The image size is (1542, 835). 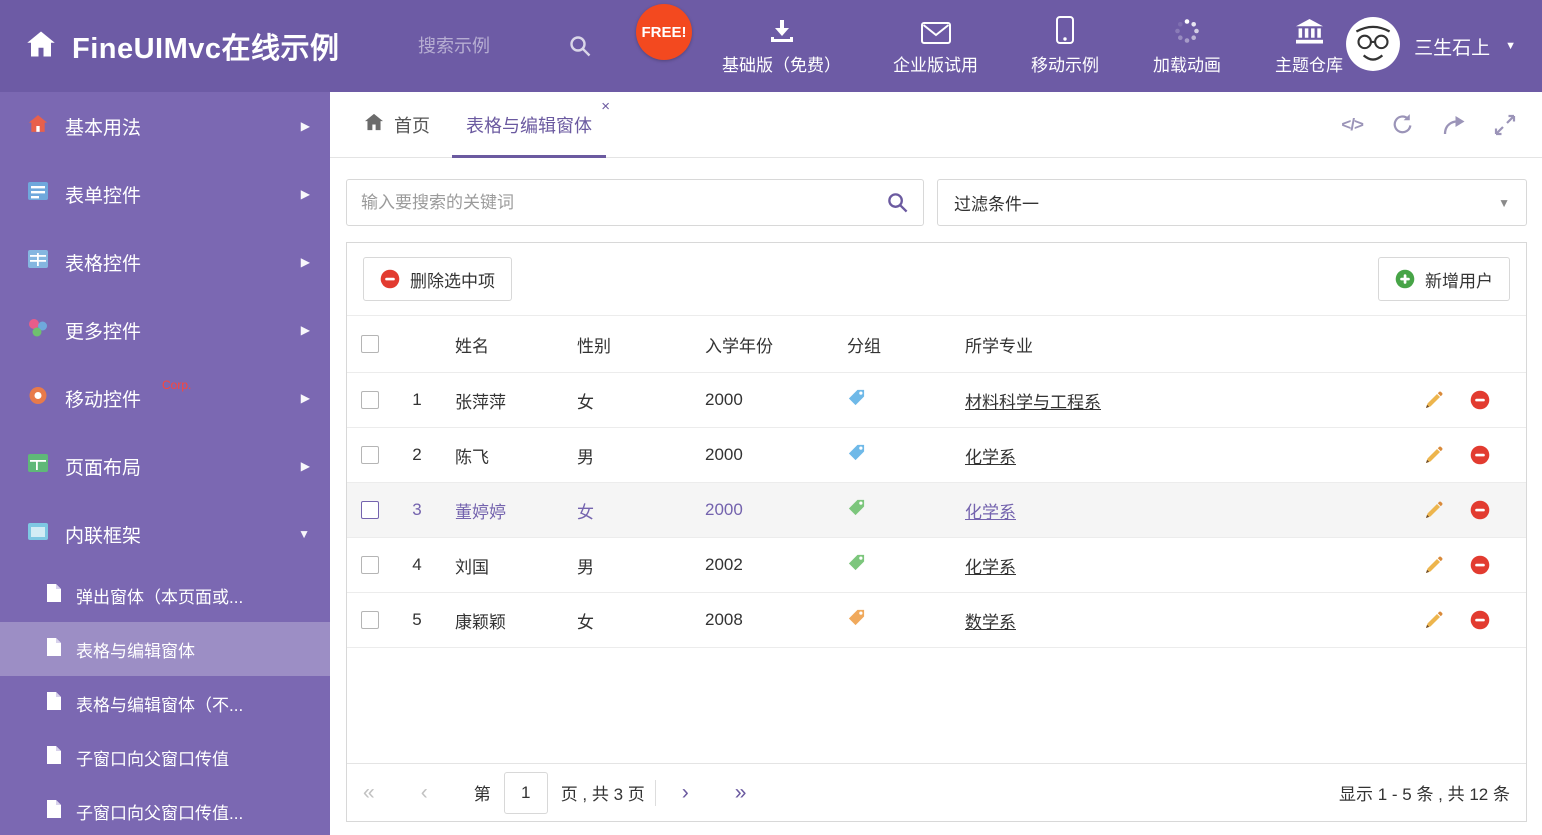 I want to click on major-link: 数学系, so click(x=990, y=622).